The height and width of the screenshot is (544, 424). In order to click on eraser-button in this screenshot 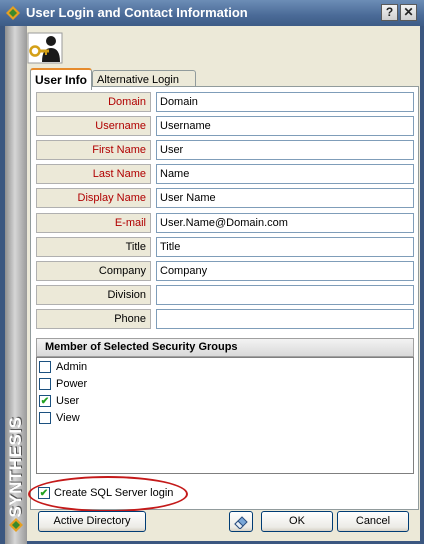, I will do `click(241, 521)`.